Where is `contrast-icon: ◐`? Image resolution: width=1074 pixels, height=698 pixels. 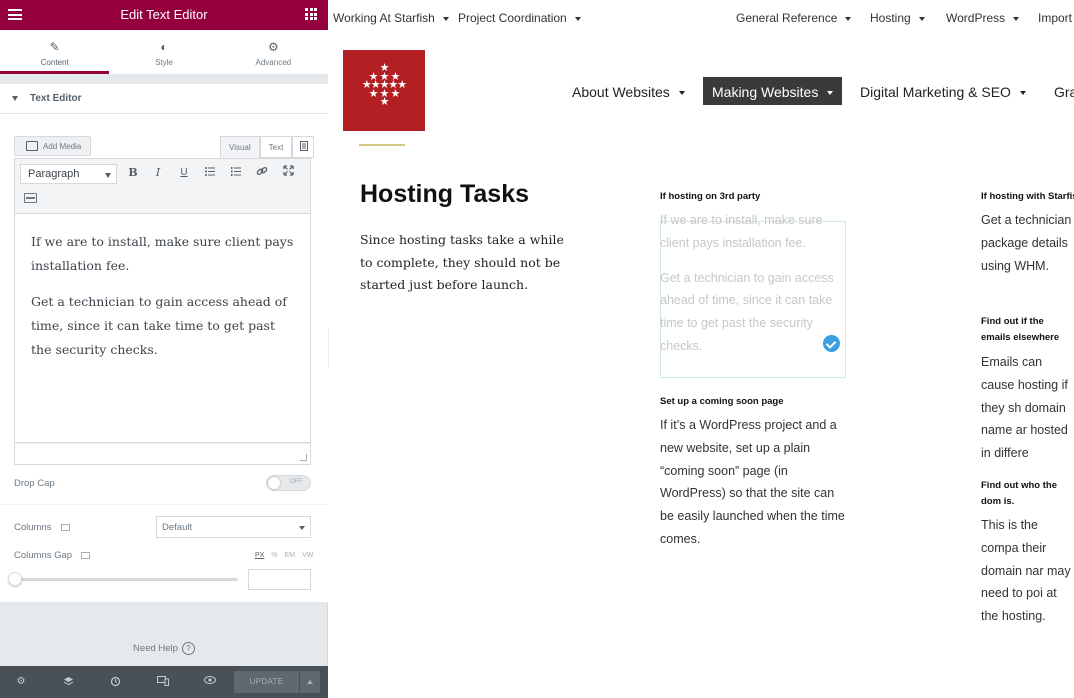 contrast-icon: ◐ is located at coordinates (164, 47).